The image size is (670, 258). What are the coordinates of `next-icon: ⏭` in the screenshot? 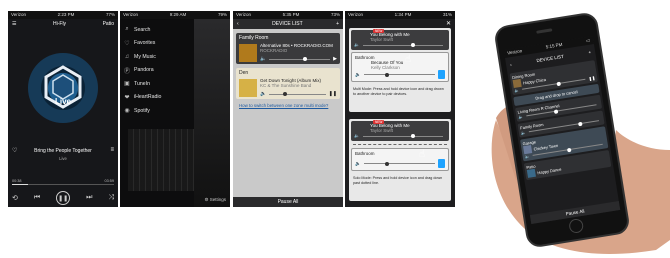 It's located at (89, 198).